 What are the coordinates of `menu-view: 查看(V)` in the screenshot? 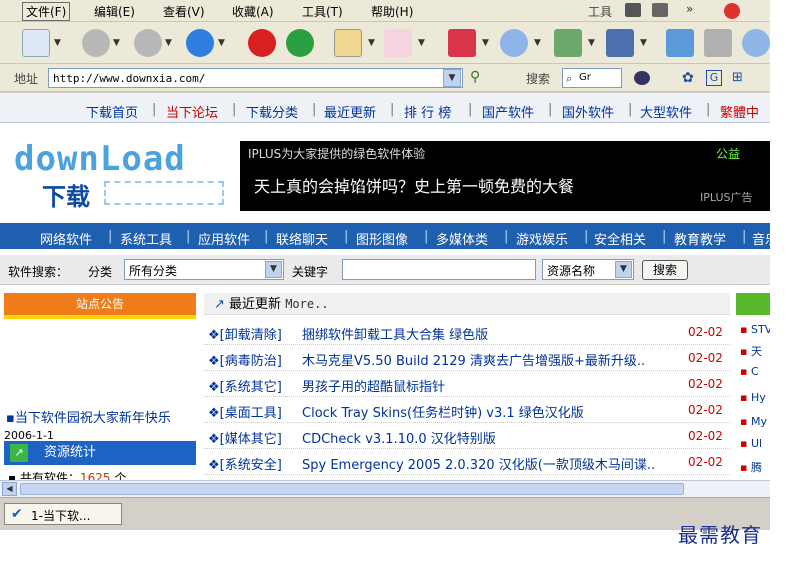 It's located at (184, 11).